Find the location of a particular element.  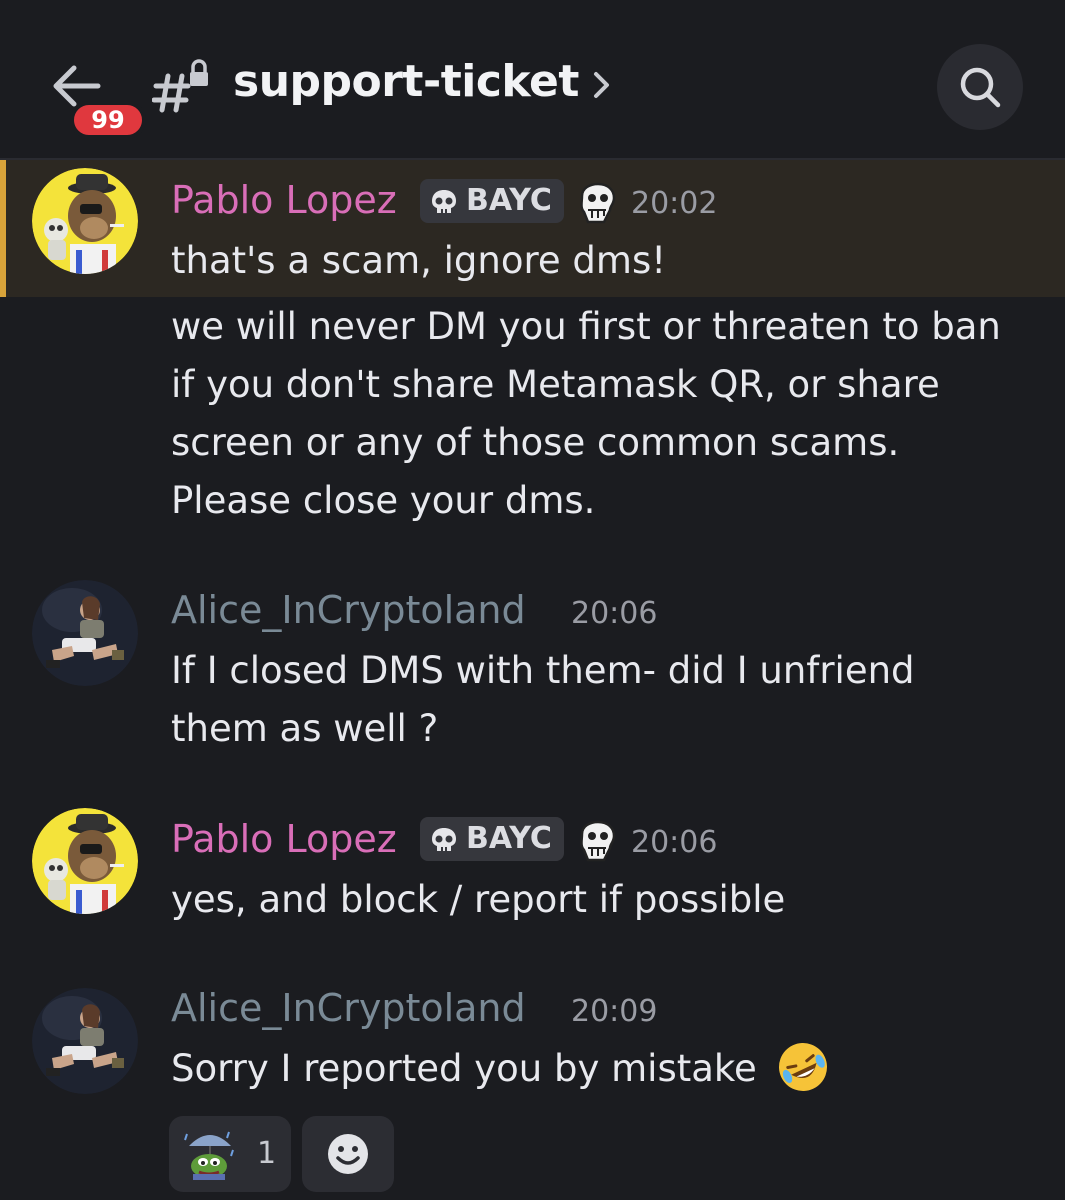

search-button is located at coordinates (980, 87).